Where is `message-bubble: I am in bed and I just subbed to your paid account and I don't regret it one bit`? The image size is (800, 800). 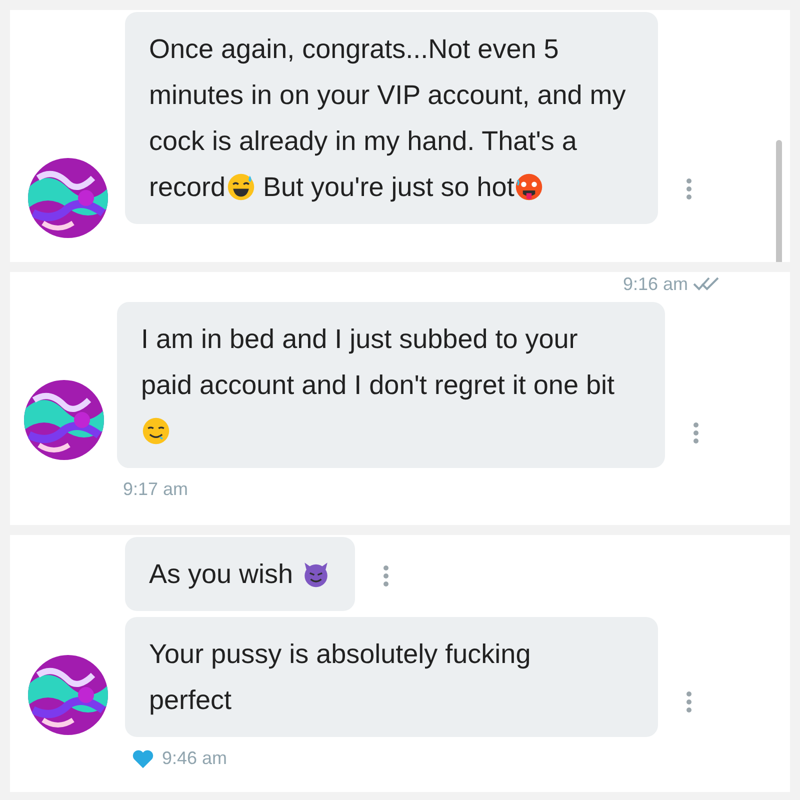
message-bubble: I am in bed and I just subbed to your paid account and I don't regret it one bit is located at coordinates (391, 385).